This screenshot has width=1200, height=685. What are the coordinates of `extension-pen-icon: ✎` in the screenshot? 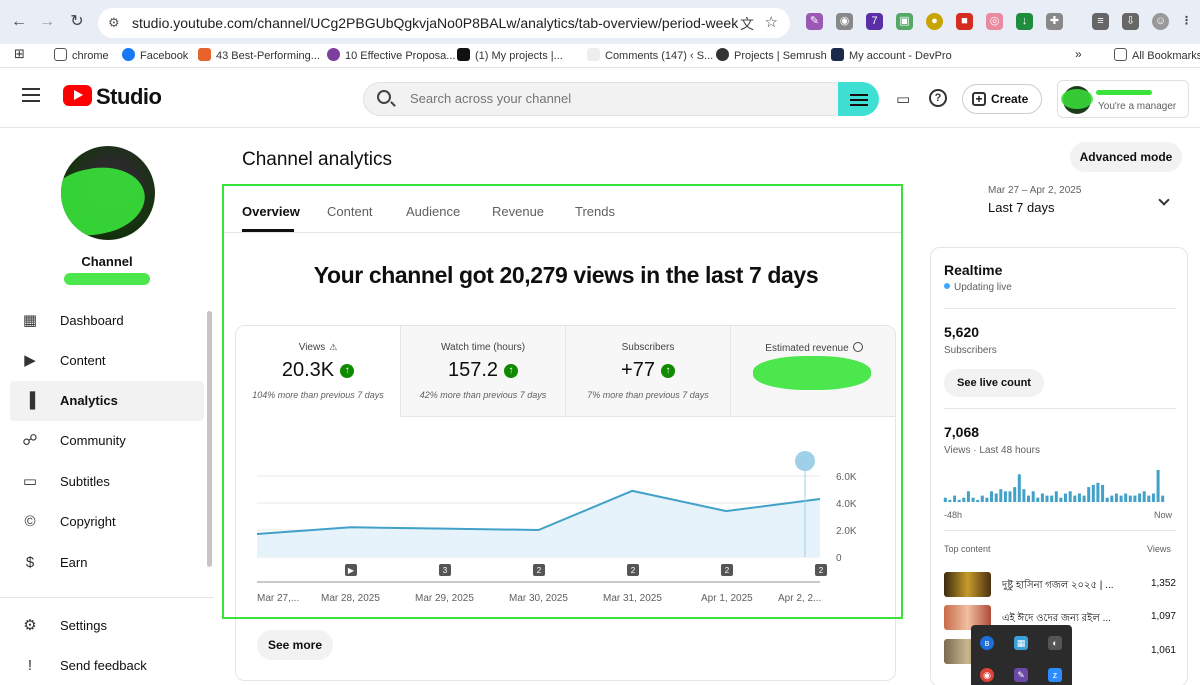 It's located at (814, 21).